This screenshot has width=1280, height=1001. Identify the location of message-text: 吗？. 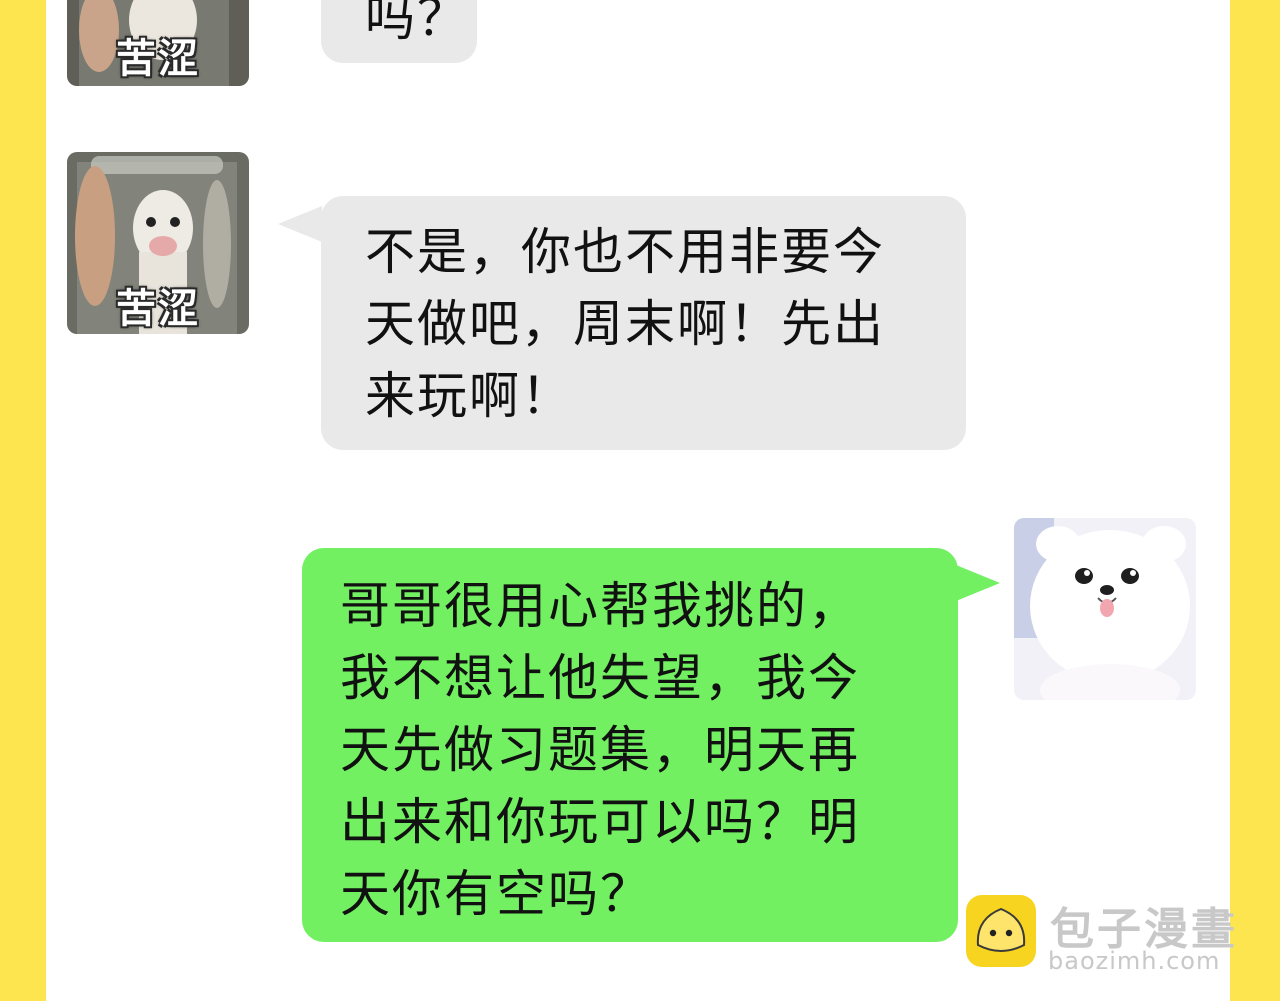
(417, 23).